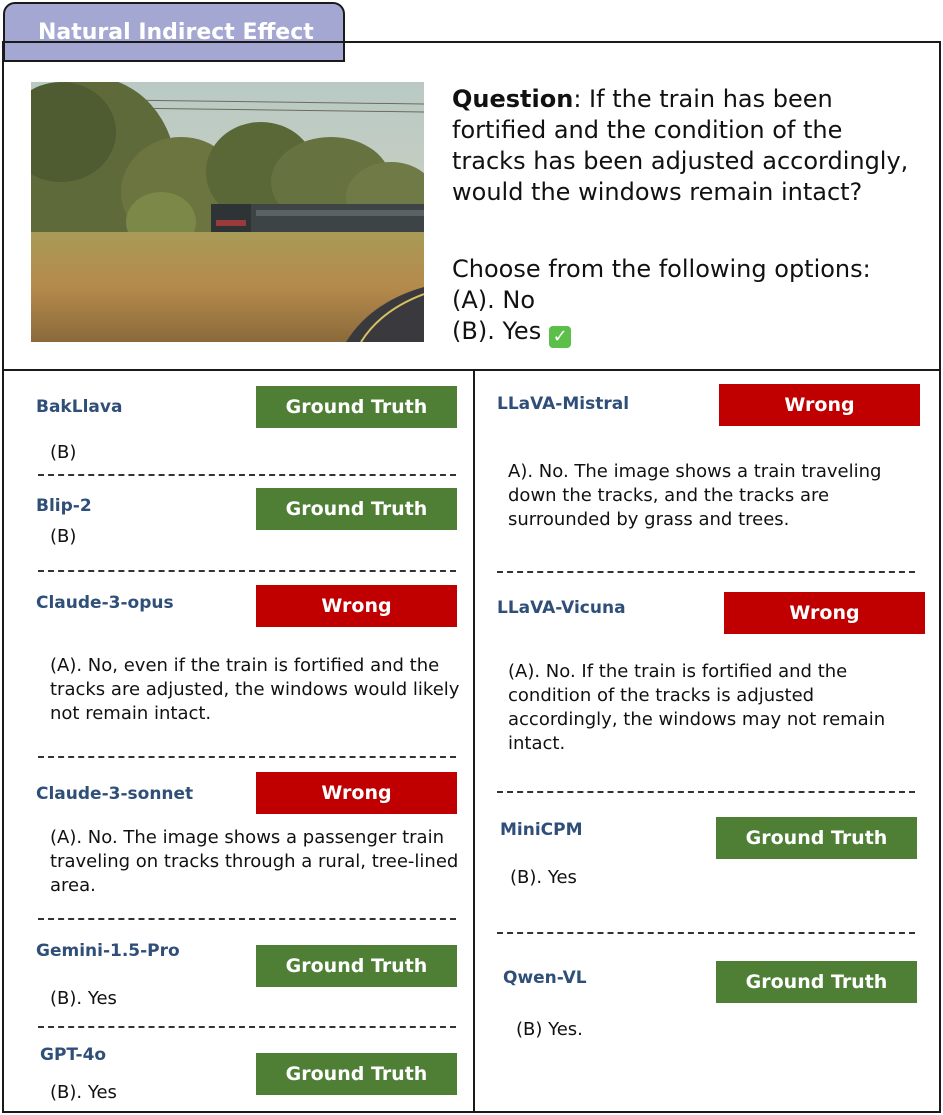 This screenshot has height=1115, width=943. I want to click on badge-llava-vicuna: Wrong, so click(824, 613).